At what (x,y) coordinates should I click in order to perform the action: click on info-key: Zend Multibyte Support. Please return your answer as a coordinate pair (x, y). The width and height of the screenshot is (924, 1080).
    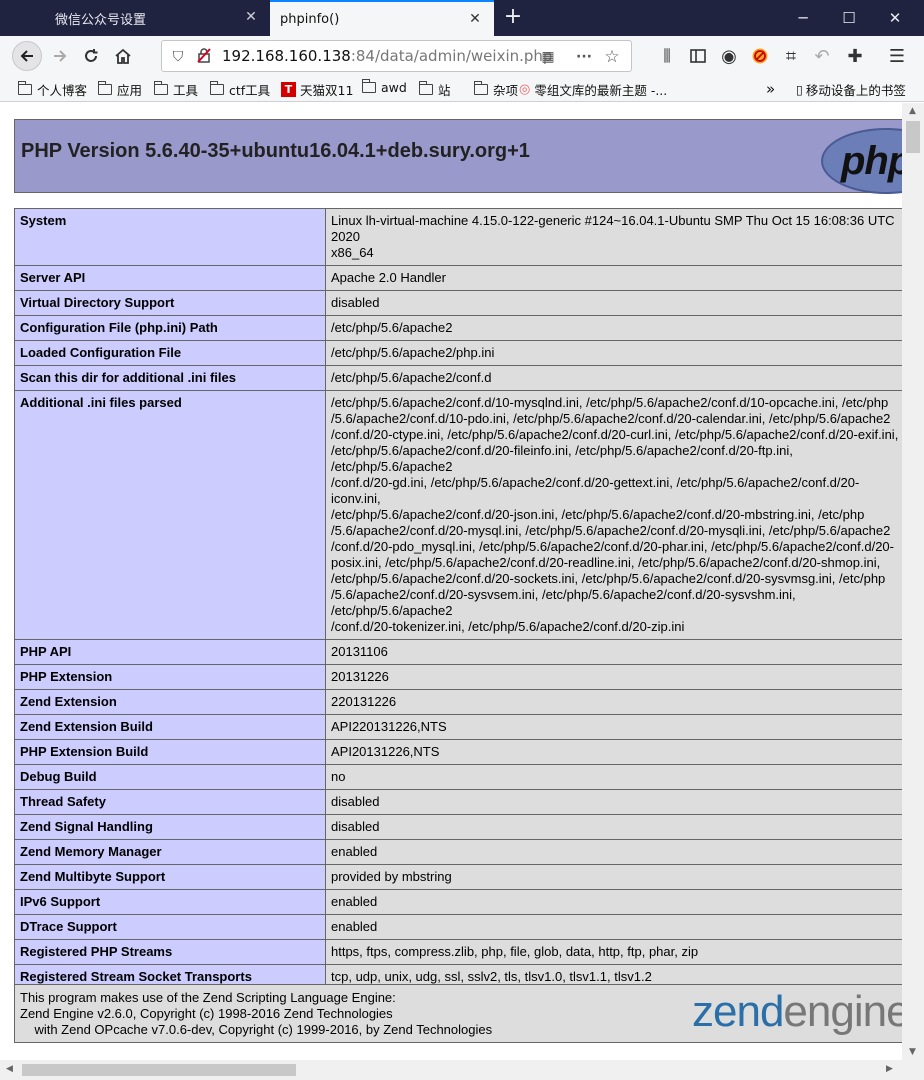
    Looking at the image, I should click on (170, 877).